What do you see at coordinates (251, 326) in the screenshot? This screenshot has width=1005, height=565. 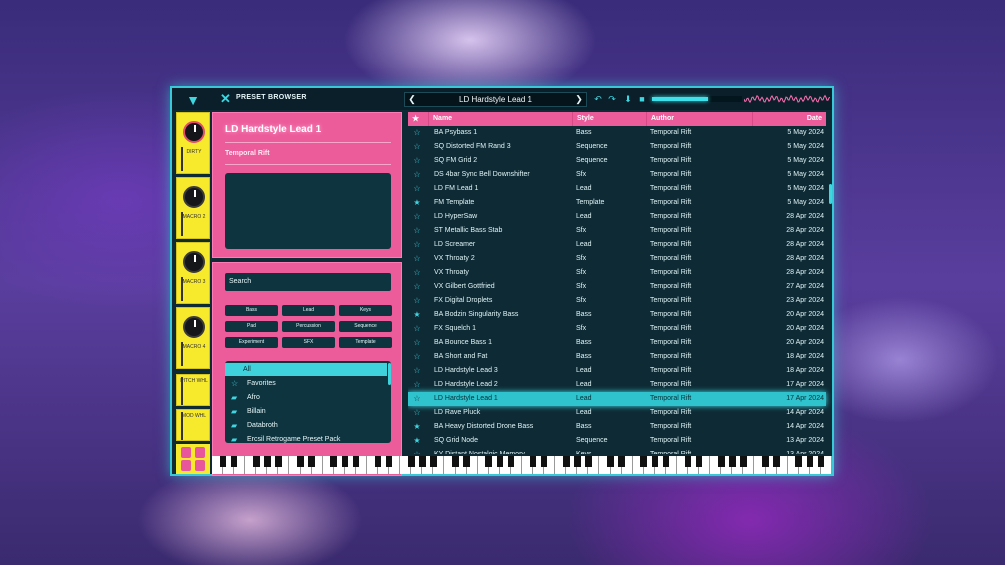 I see `tag-pad: Pad` at bounding box center [251, 326].